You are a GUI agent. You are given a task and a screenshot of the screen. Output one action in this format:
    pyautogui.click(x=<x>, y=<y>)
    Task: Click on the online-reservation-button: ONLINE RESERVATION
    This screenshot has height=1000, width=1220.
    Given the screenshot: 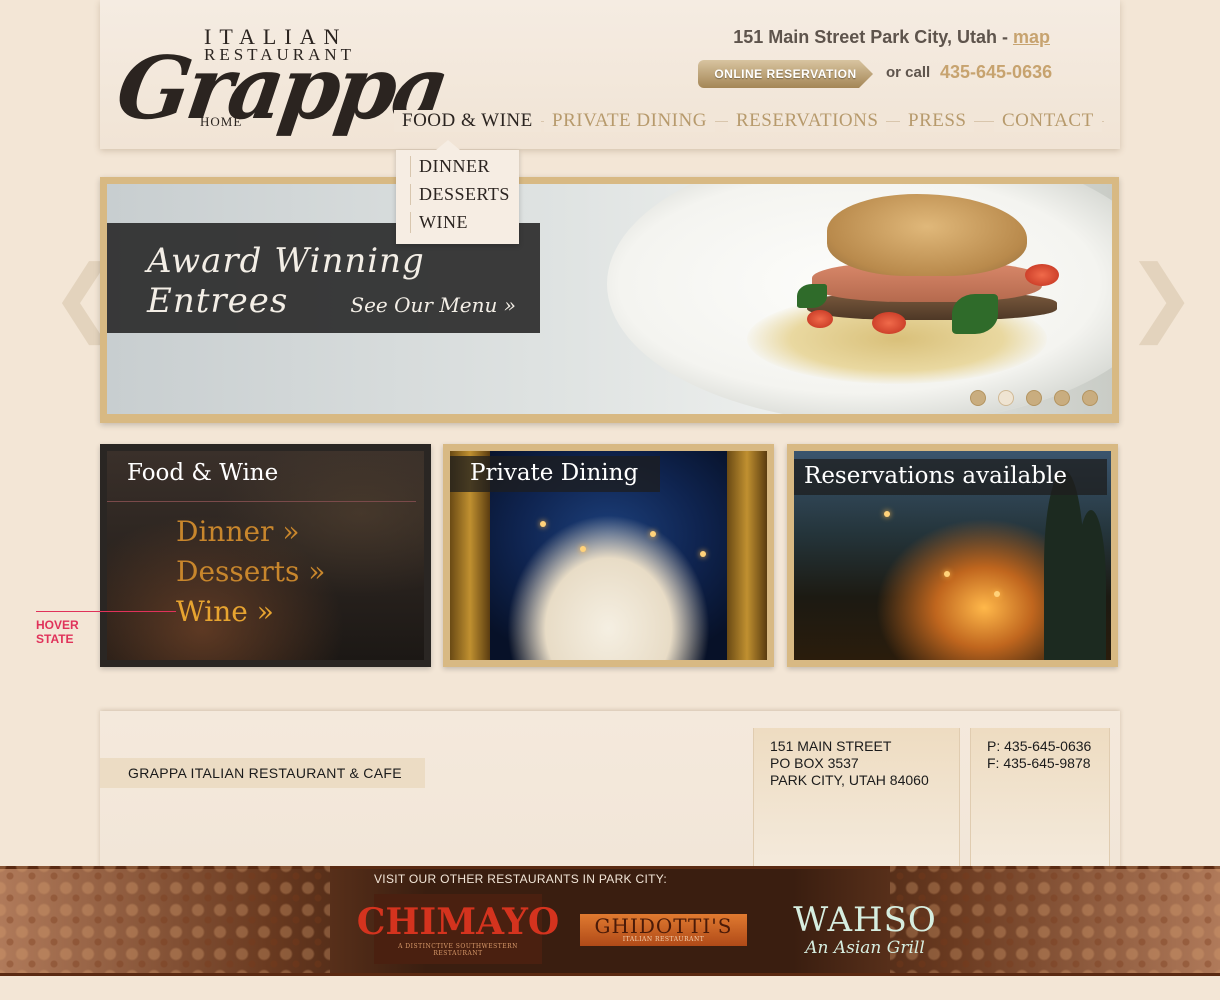 What is the action you would take?
    pyautogui.click(x=785, y=74)
    